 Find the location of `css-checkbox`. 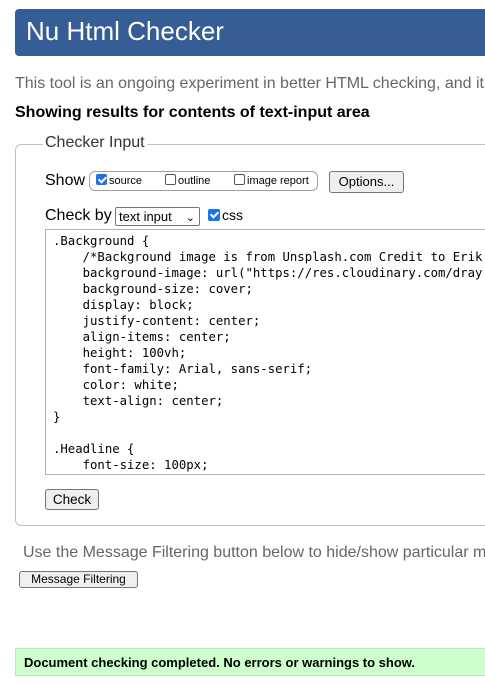

css-checkbox is located at coordinates (214, 215).